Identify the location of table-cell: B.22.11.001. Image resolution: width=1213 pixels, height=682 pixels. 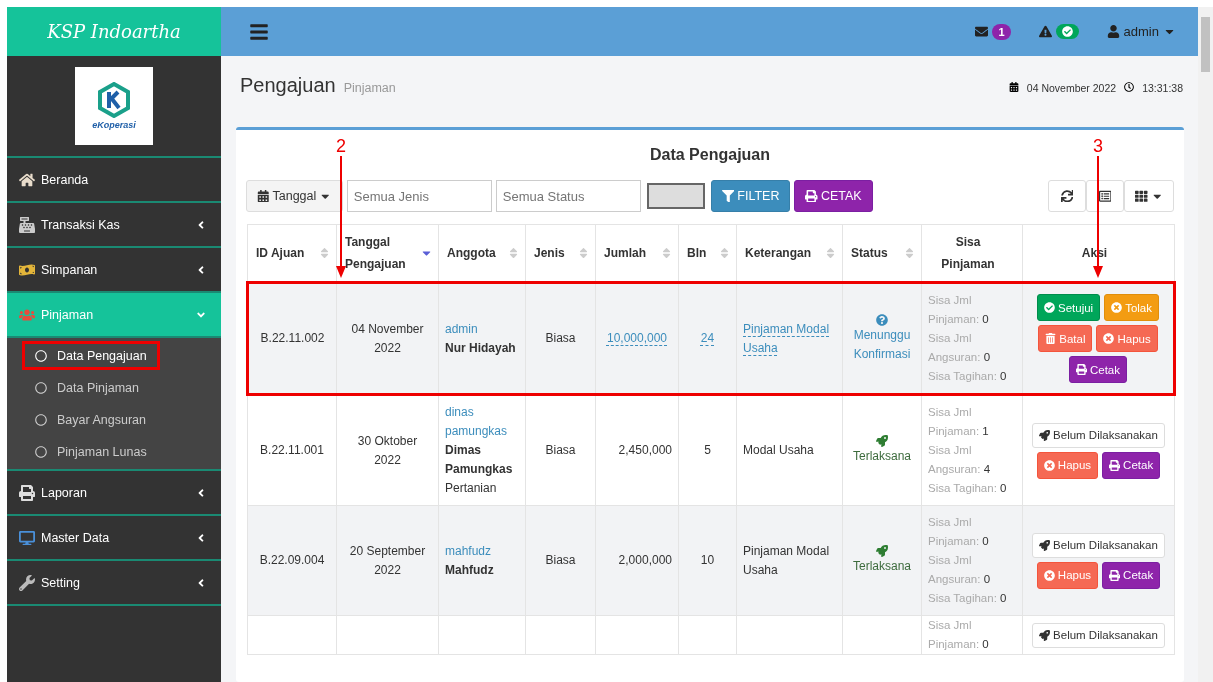
(292, 450).